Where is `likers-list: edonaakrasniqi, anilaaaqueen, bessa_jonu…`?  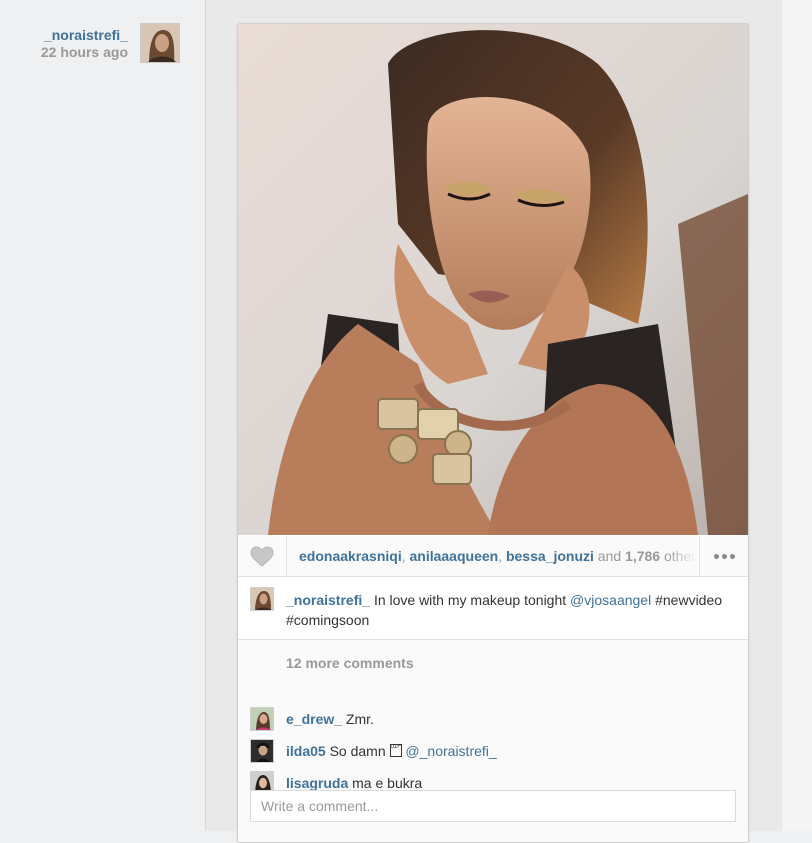
likers-list: edonaakrasniqi, anilaaaqueen, bessa_jonu… is located at coordinates (498, 556).